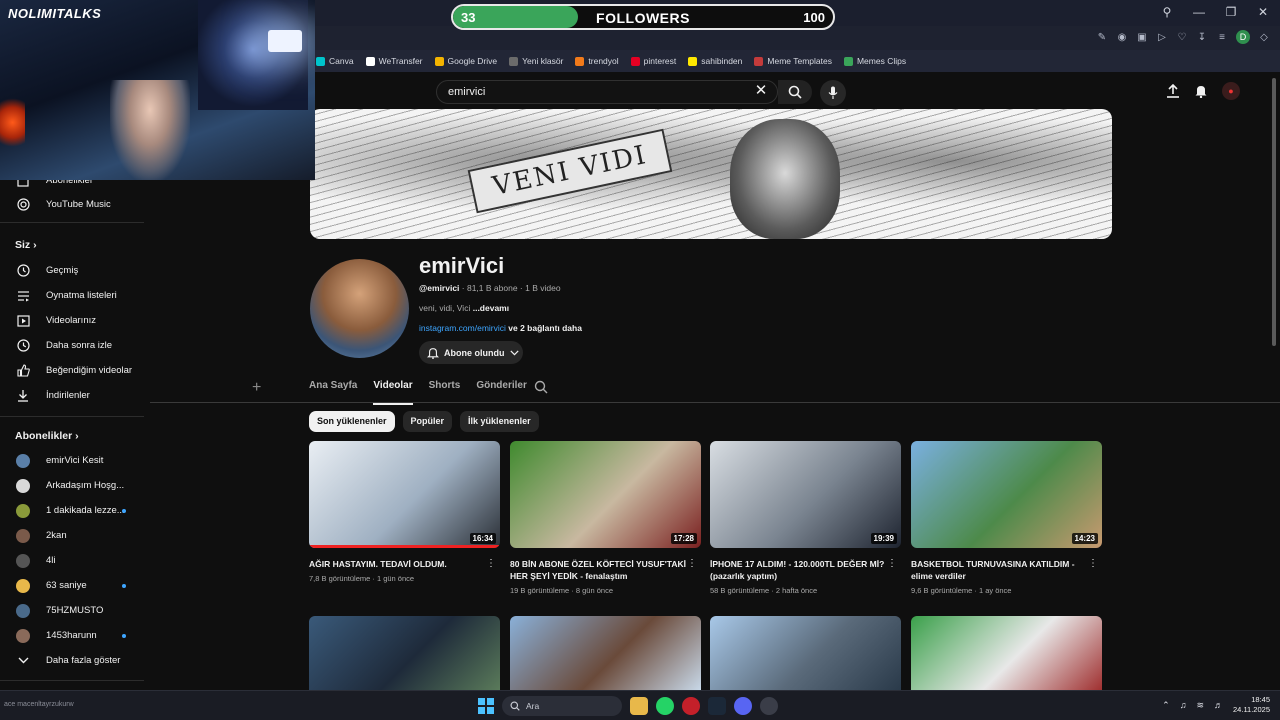 This screenshot has width=1280, height=720. I want to click on opera-icon, so click(691, 706).